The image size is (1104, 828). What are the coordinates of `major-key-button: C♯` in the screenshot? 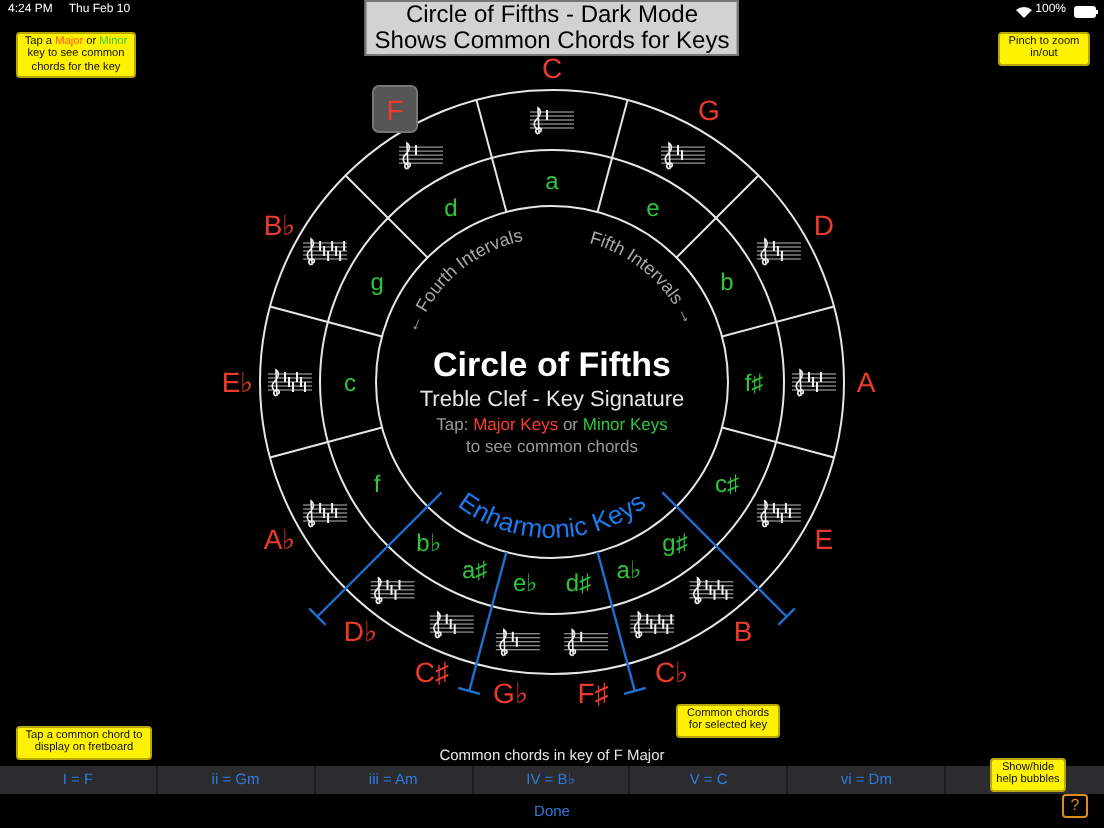 It's located at (431, 672).